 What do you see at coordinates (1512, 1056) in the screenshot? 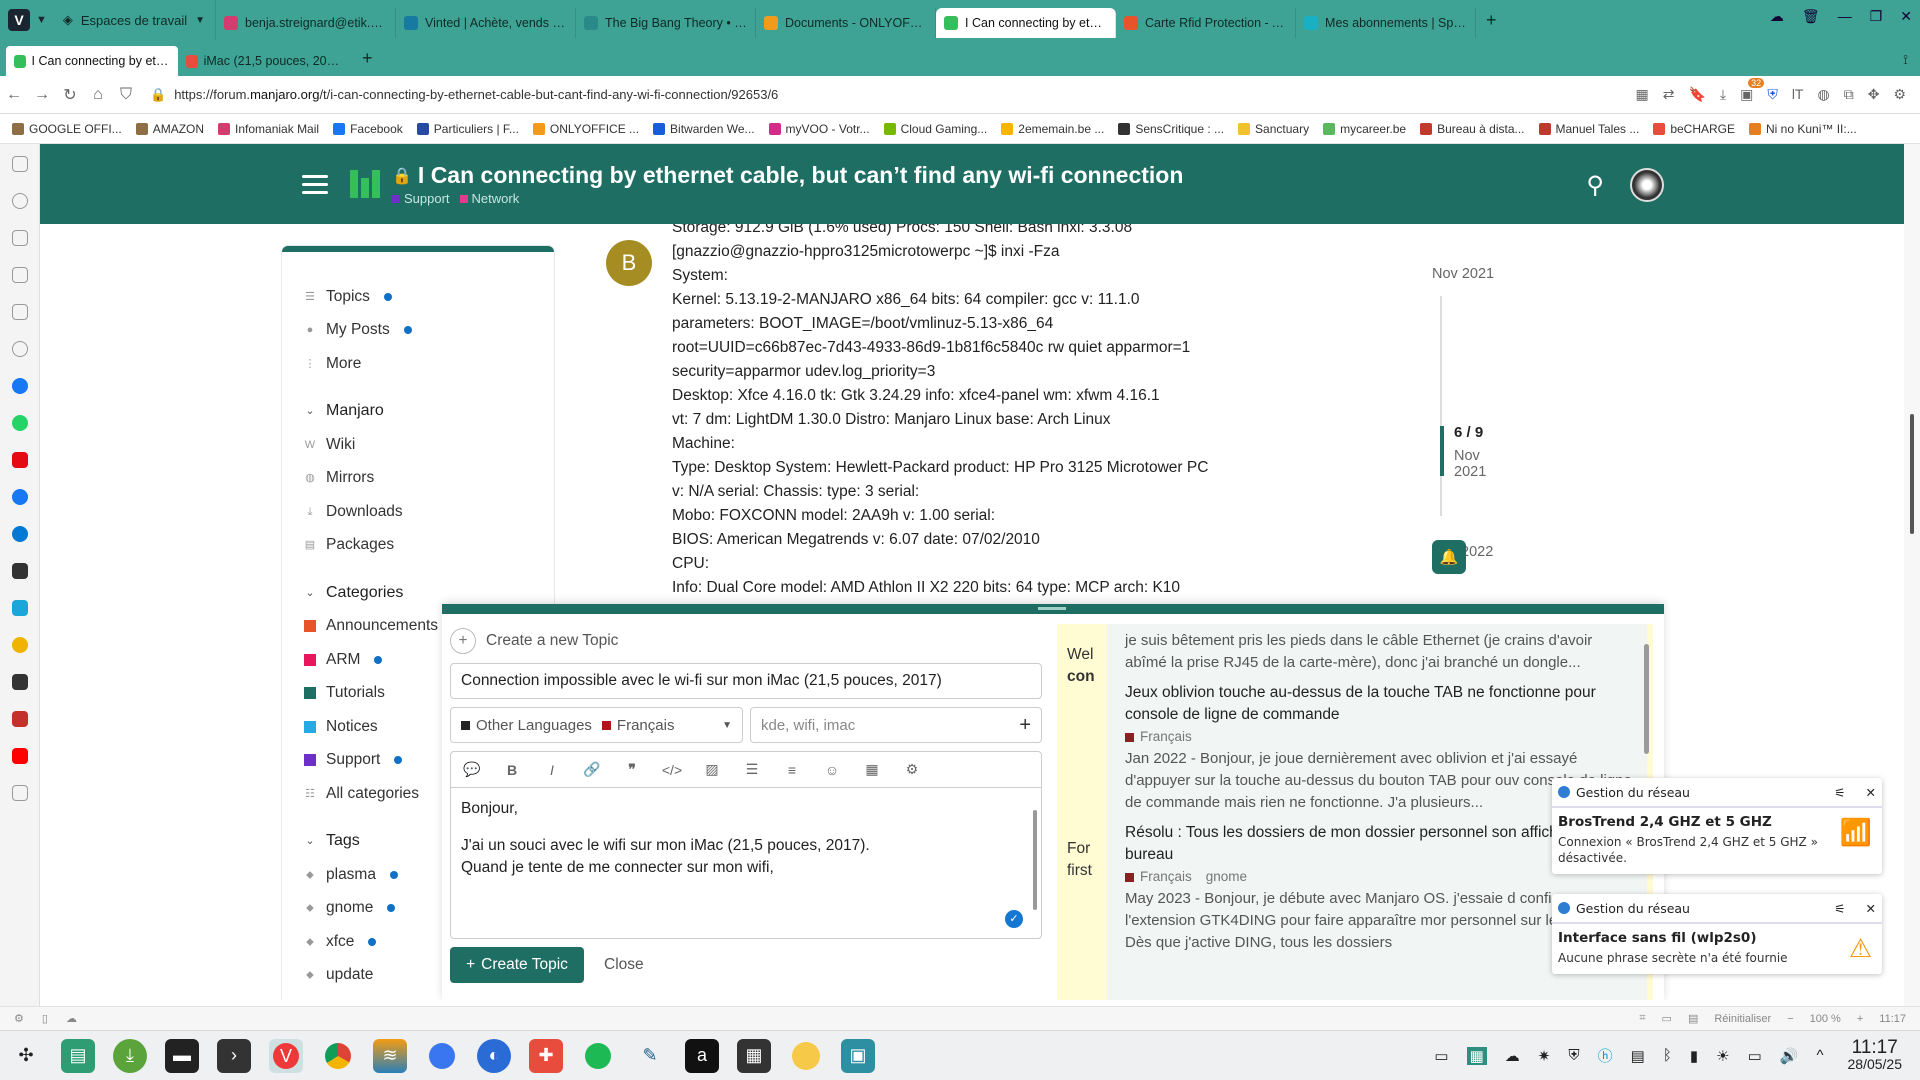
I see `weather-icon: ☁` at bounding box center [1512, 1056].